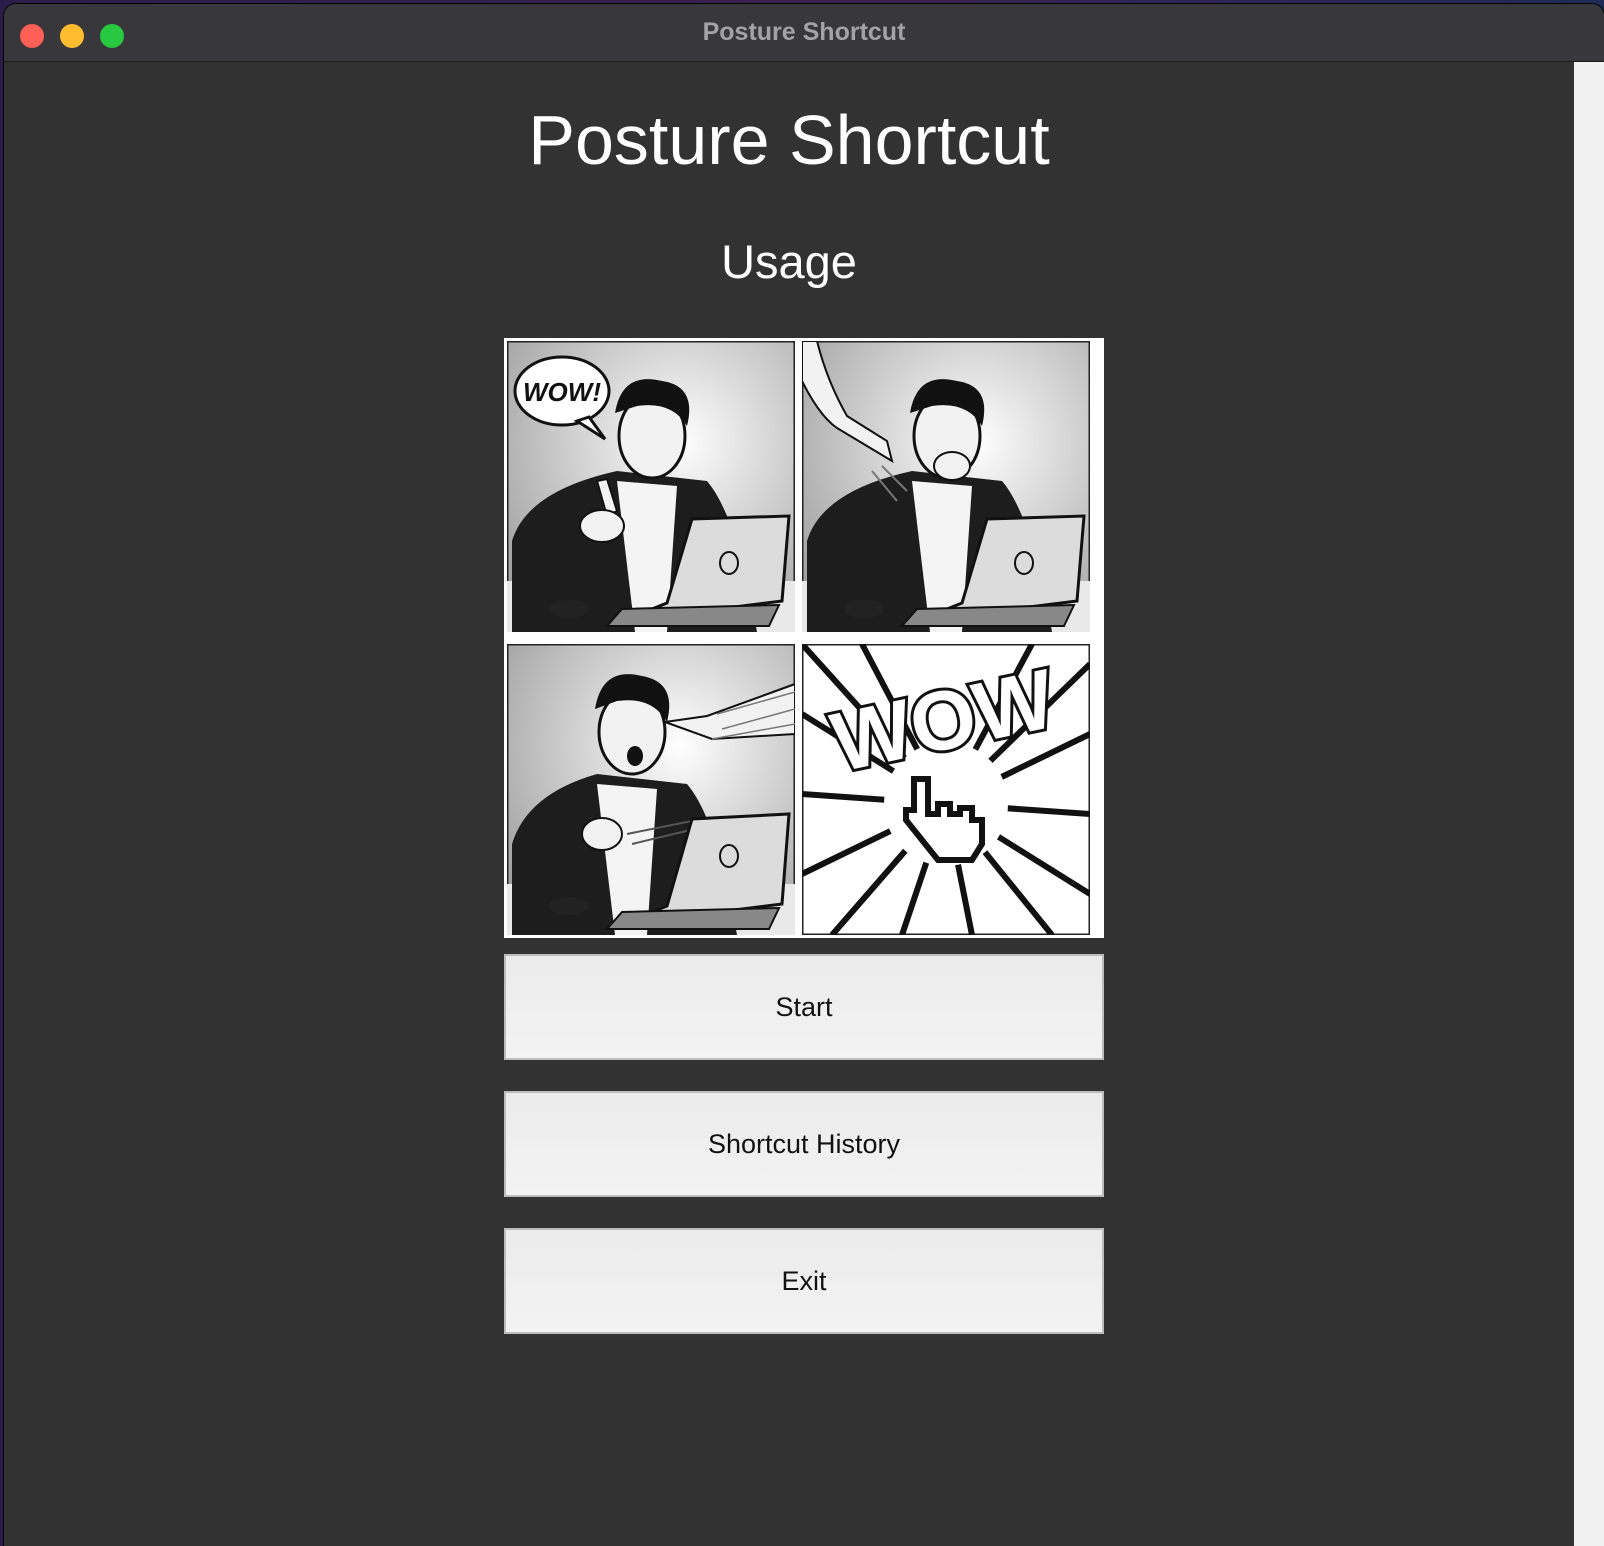  Describe the element at coordinates (804, 1281) in the screenshot. I see `exit-button: Exit` at that location.